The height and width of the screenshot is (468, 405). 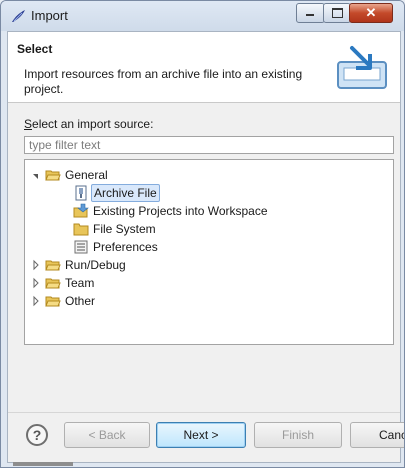 I want to click on import-source-label: Select an import source:, so click(x=88, y=124).